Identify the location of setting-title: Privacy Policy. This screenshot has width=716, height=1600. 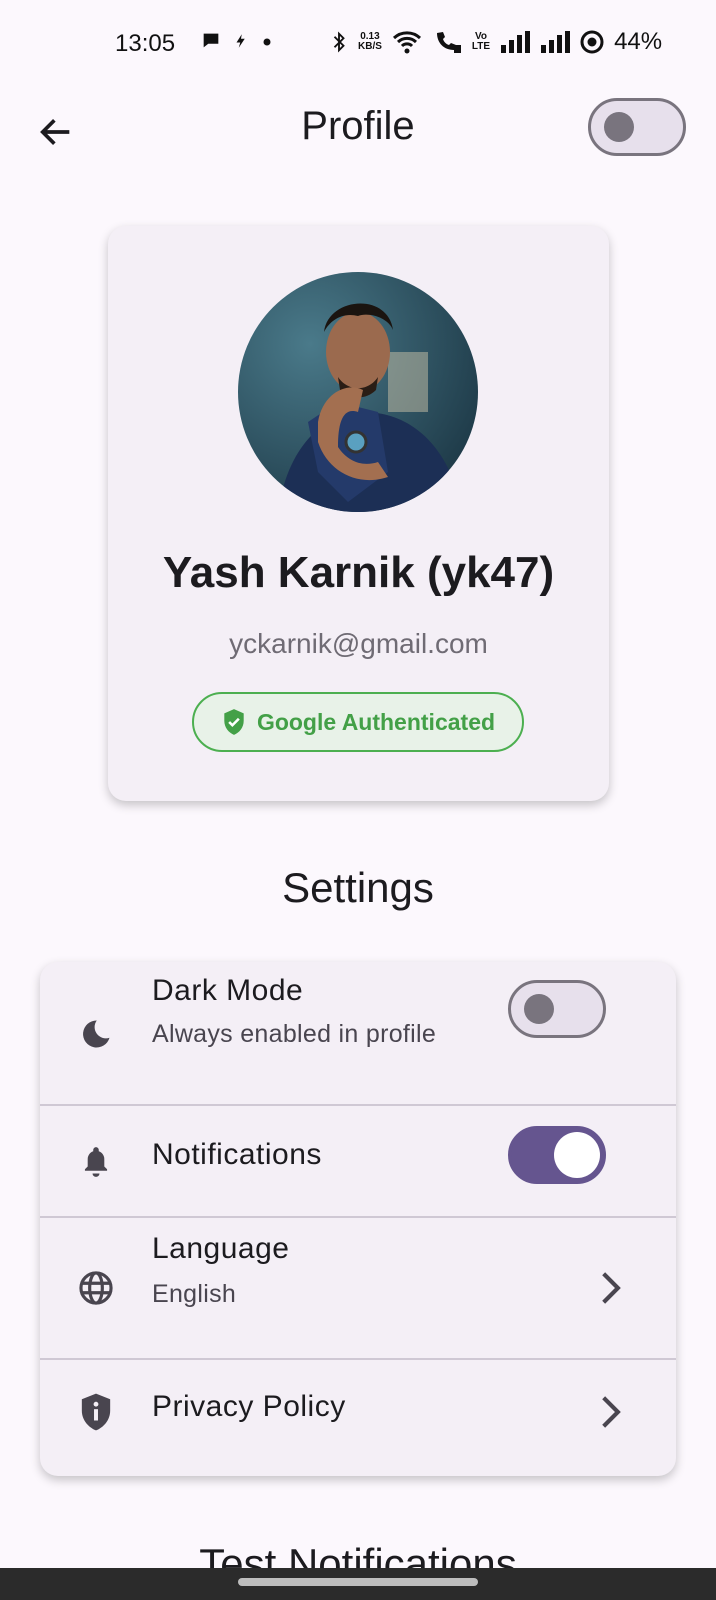
(249, 1406).